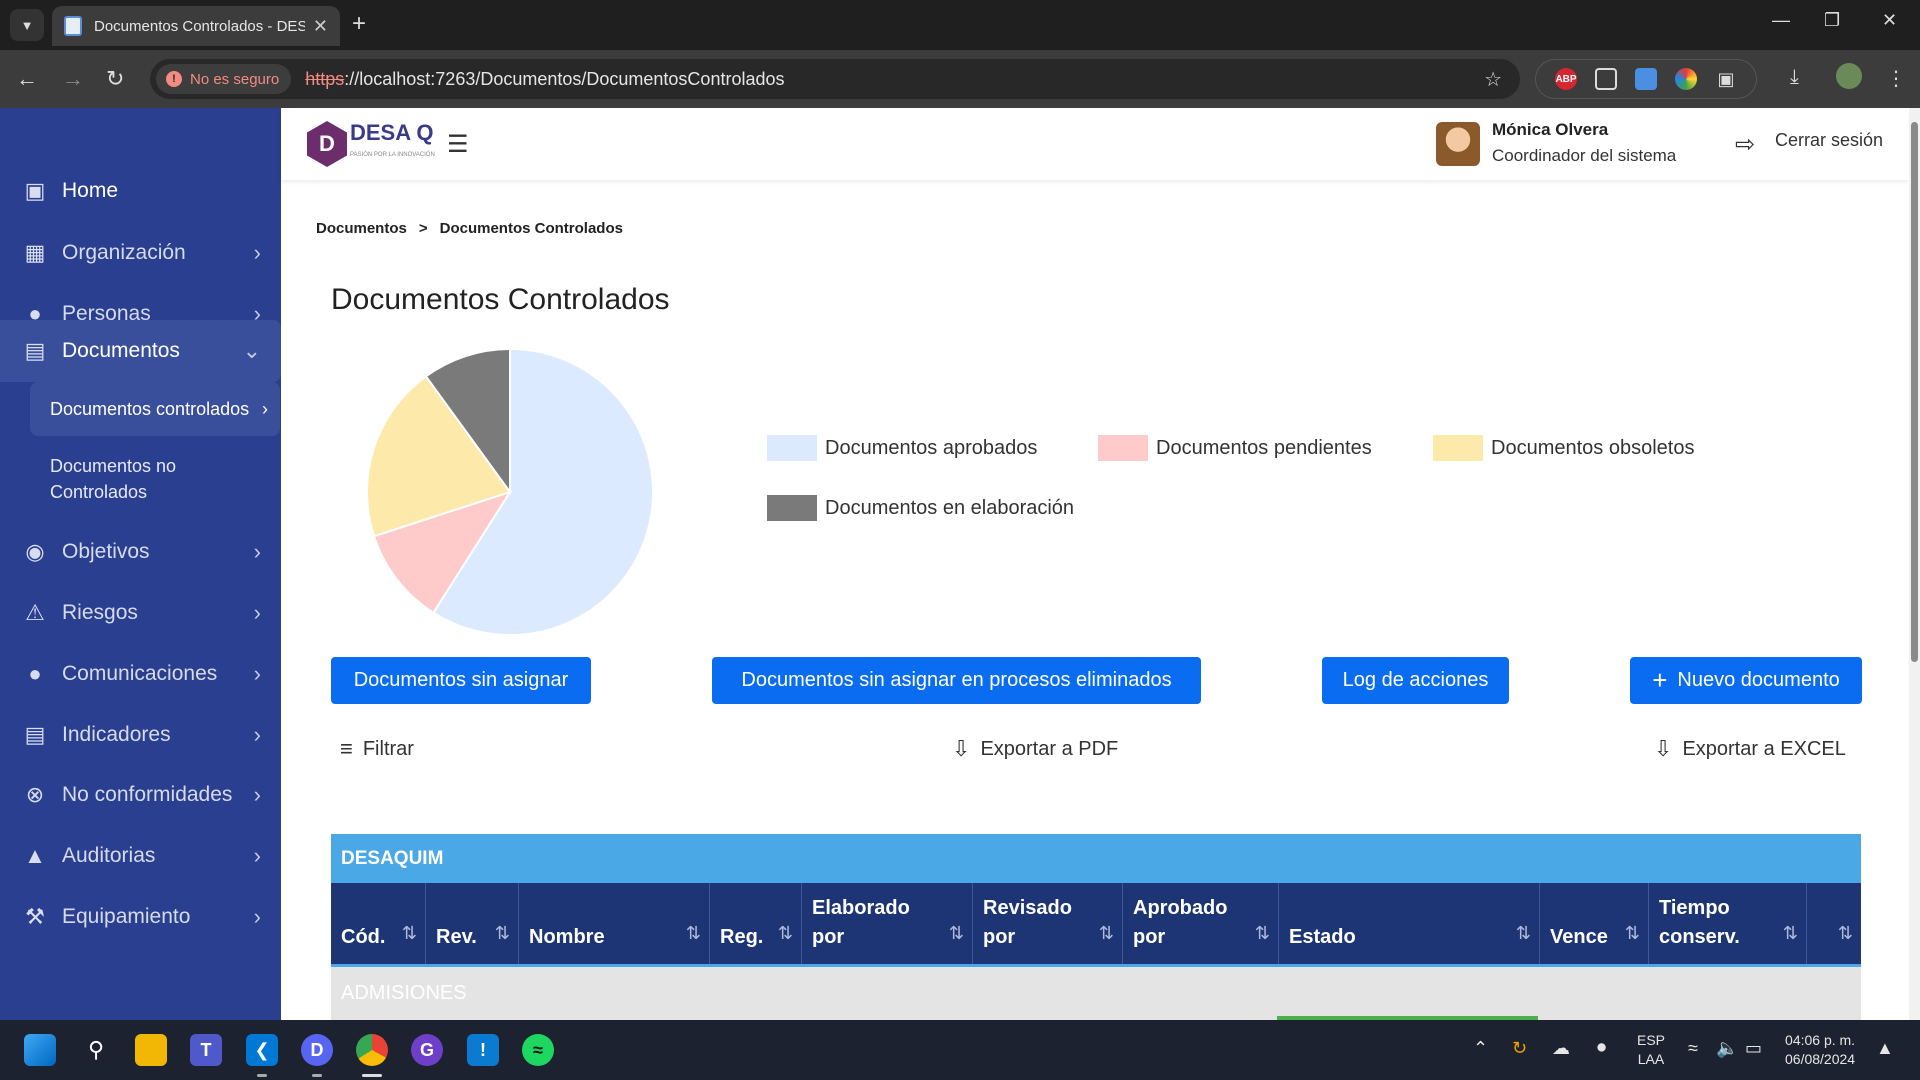 The image size is (1920, 1080). What do you see at coordinates (1745, 144) in the screenshot?
I see `logout-icon: ⇨` at bounding box center [1745, 144].